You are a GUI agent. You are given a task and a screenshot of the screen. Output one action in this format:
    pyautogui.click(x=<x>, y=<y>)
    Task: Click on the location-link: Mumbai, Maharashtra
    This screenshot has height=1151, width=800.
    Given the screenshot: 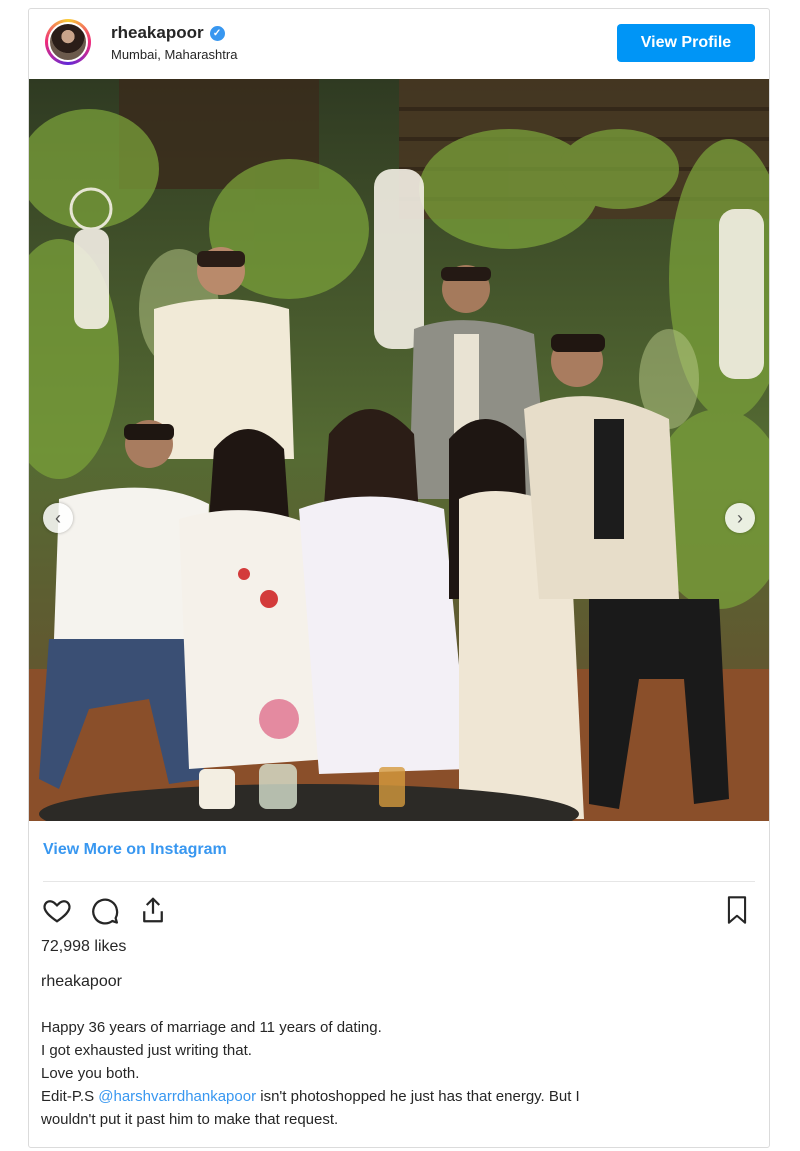 What is the action you would take?
    pyautogui.click(x=174, y=54)
    